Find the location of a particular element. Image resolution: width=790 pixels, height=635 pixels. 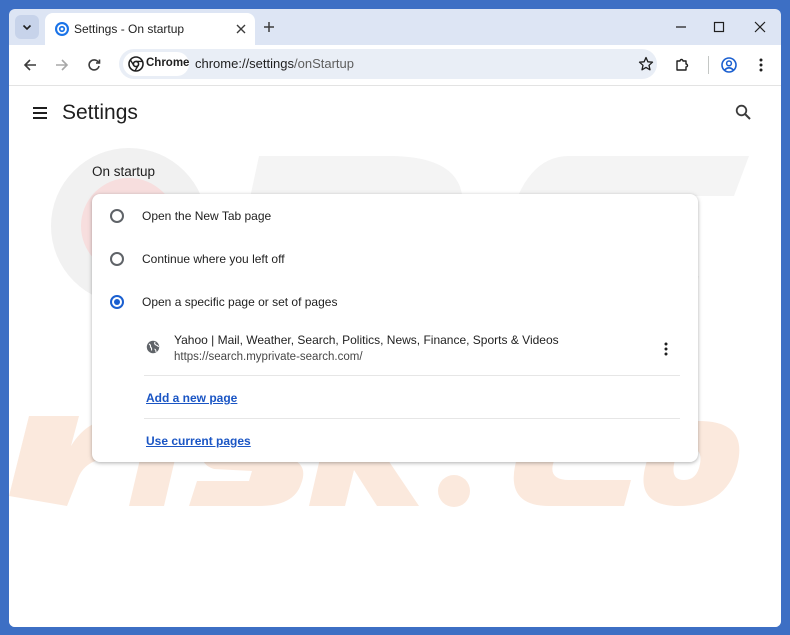

chrome-logo-icon is located at coordinates (136, 64).